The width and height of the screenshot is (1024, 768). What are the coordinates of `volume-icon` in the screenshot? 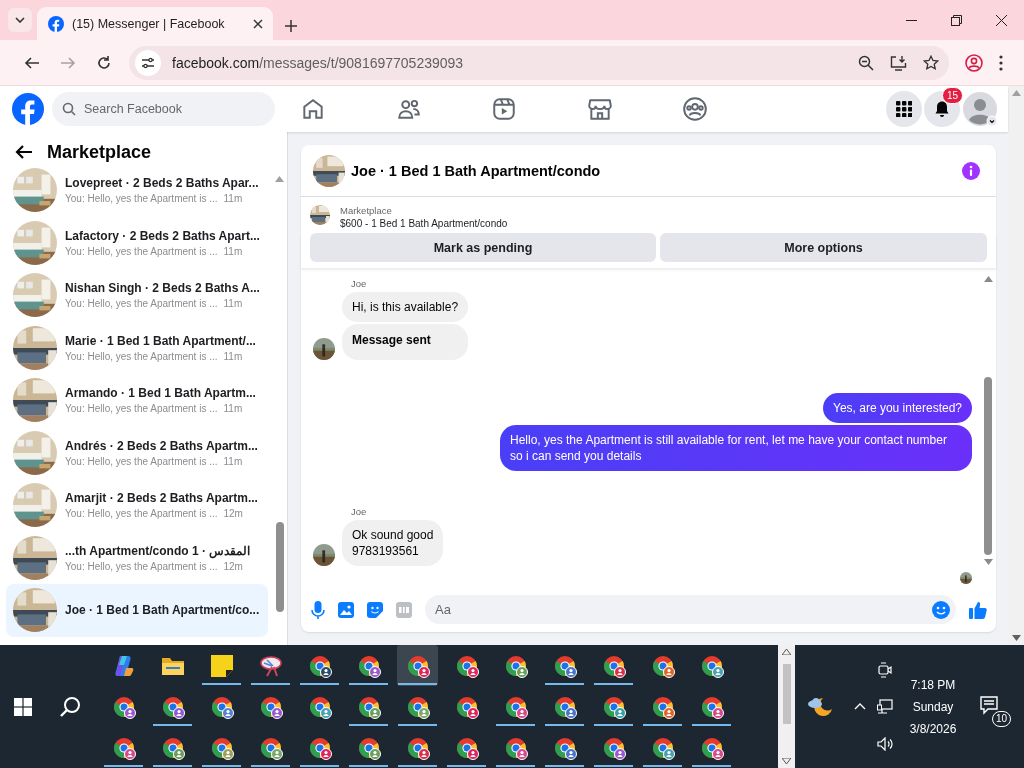 It's located at (885, 744).